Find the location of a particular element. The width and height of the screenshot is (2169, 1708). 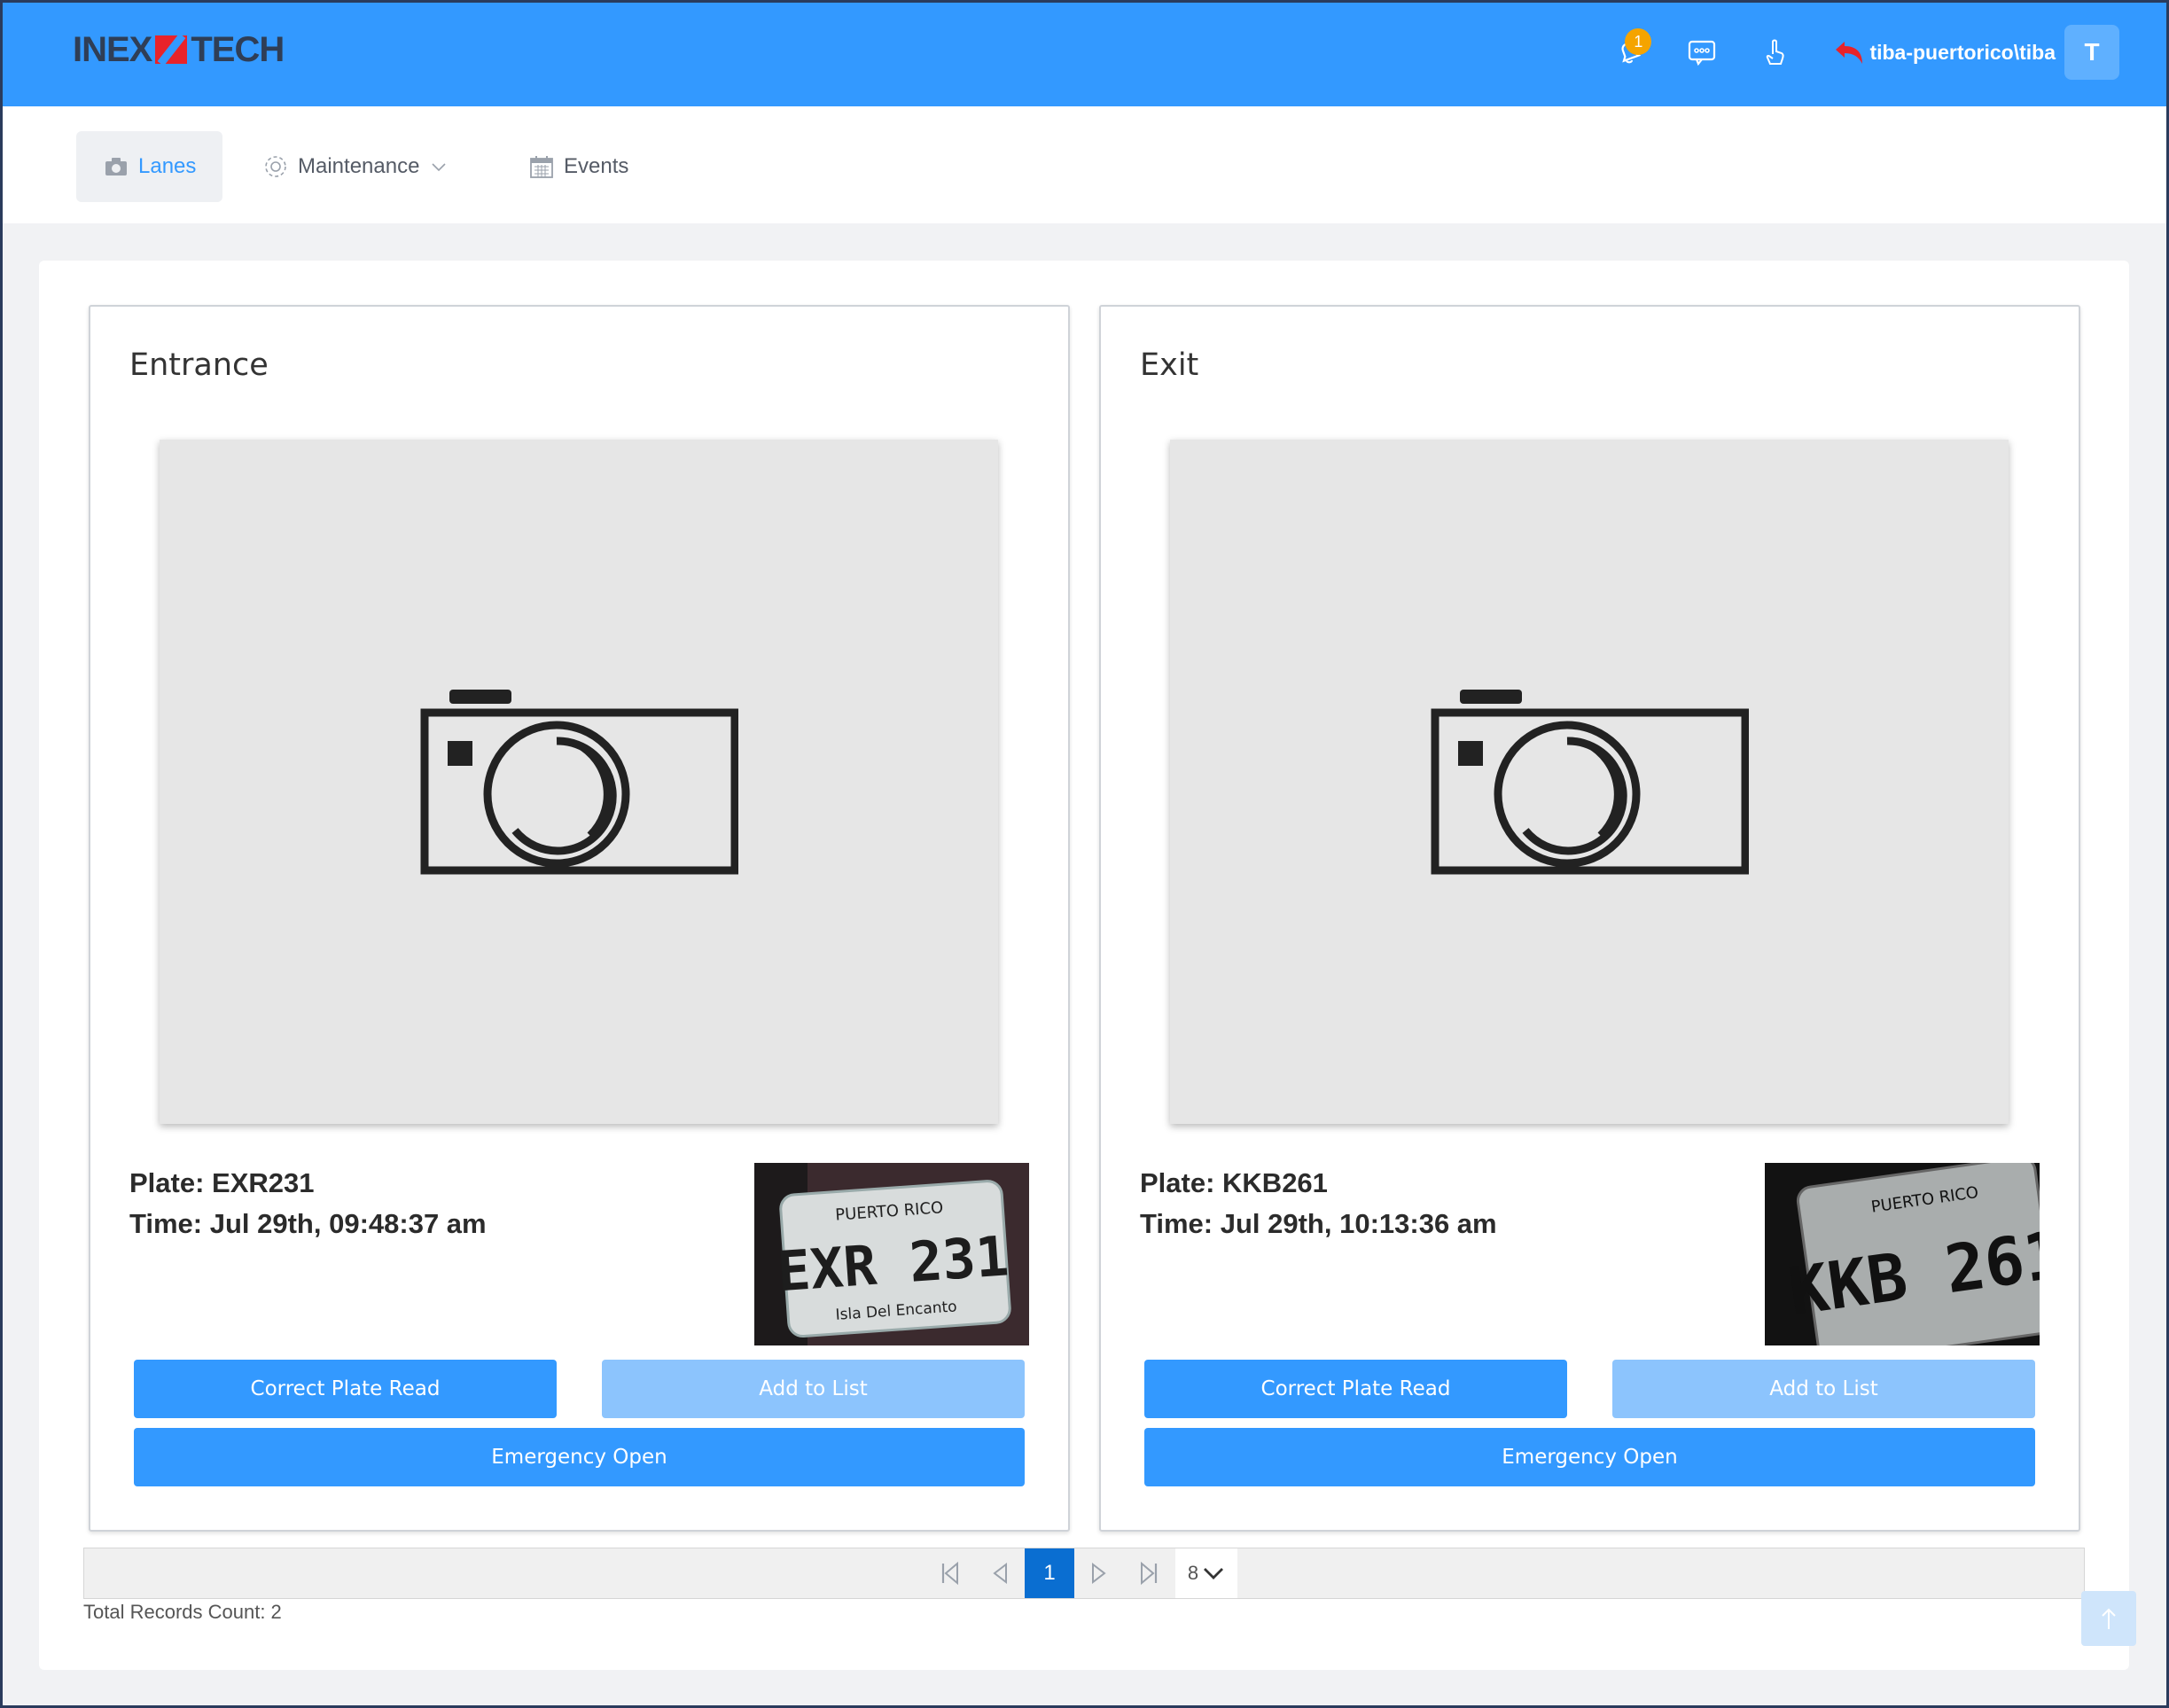

messages-button is located at coordinates (1701, 53).